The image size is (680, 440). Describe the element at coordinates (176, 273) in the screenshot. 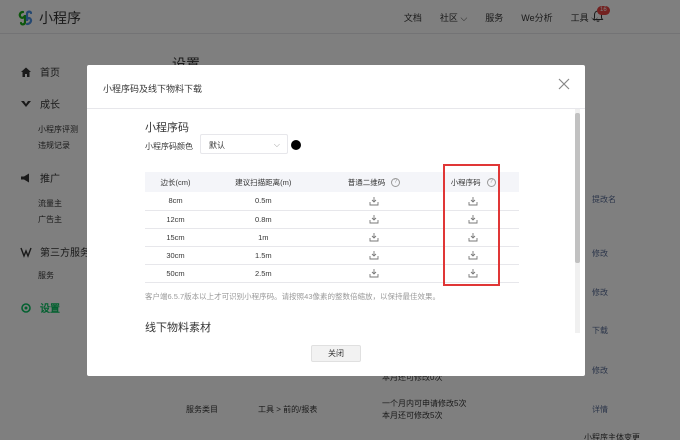

I see `size-cell: 50cm` at that location.